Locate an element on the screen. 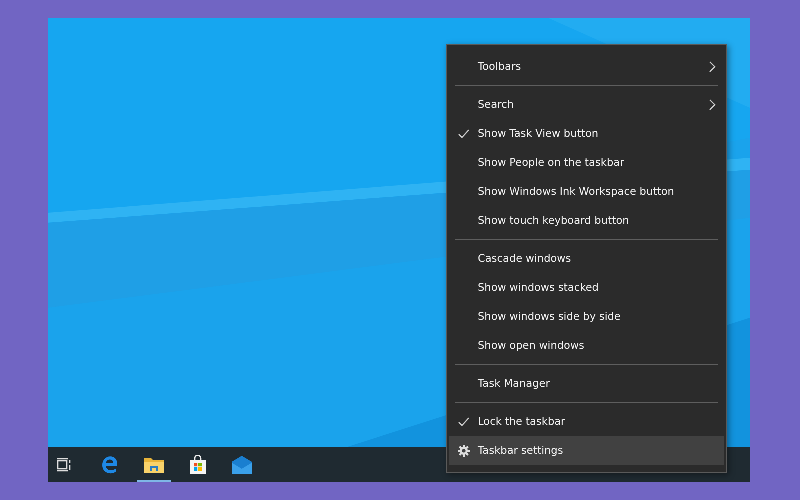  menu-item: Show touch keyboard button is located at coordinates (586, 220).